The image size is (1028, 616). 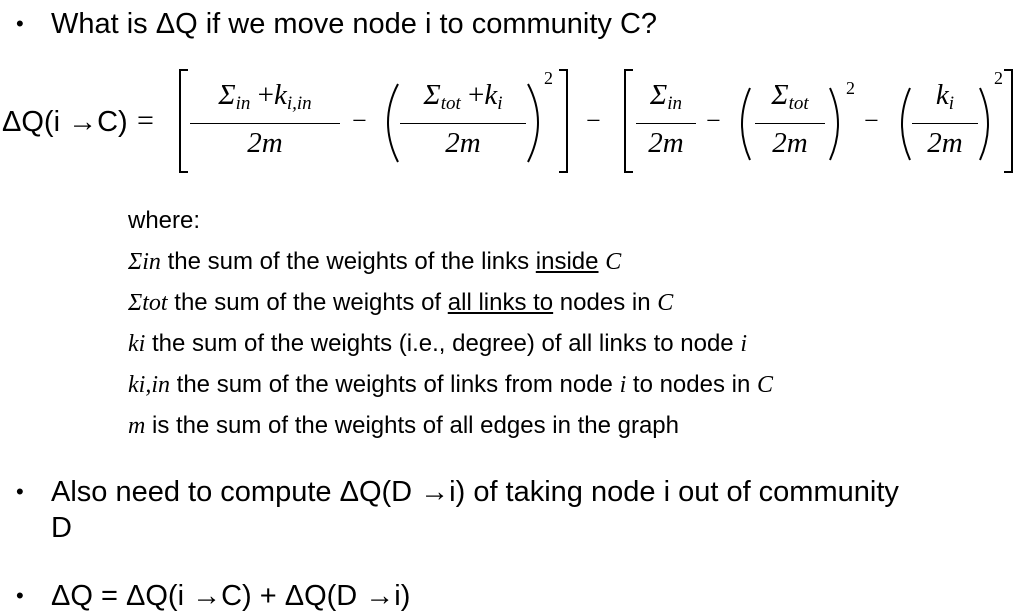 What do you see at coordinates (945, 119) in the screenshot?
I see `fraction-k-i: ki 2m` at bounding box center [945, 119].